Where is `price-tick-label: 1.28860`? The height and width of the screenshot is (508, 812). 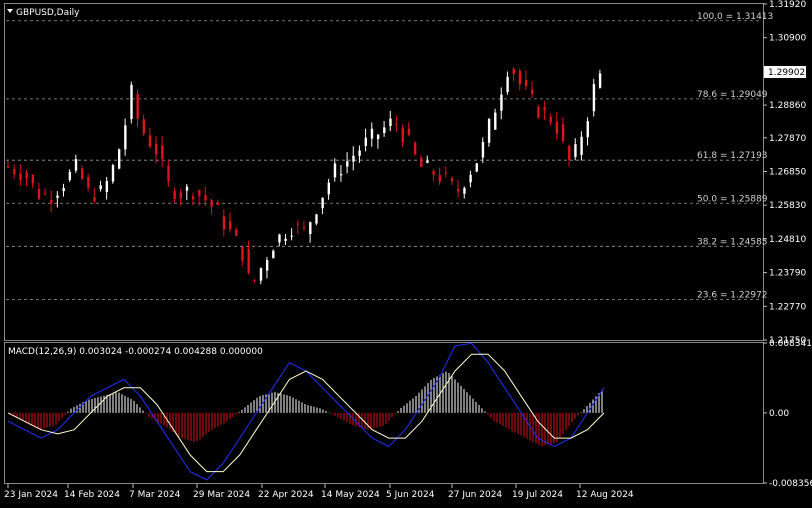 price-tick-label: 1.28860 is located at coordinates (787, 106).